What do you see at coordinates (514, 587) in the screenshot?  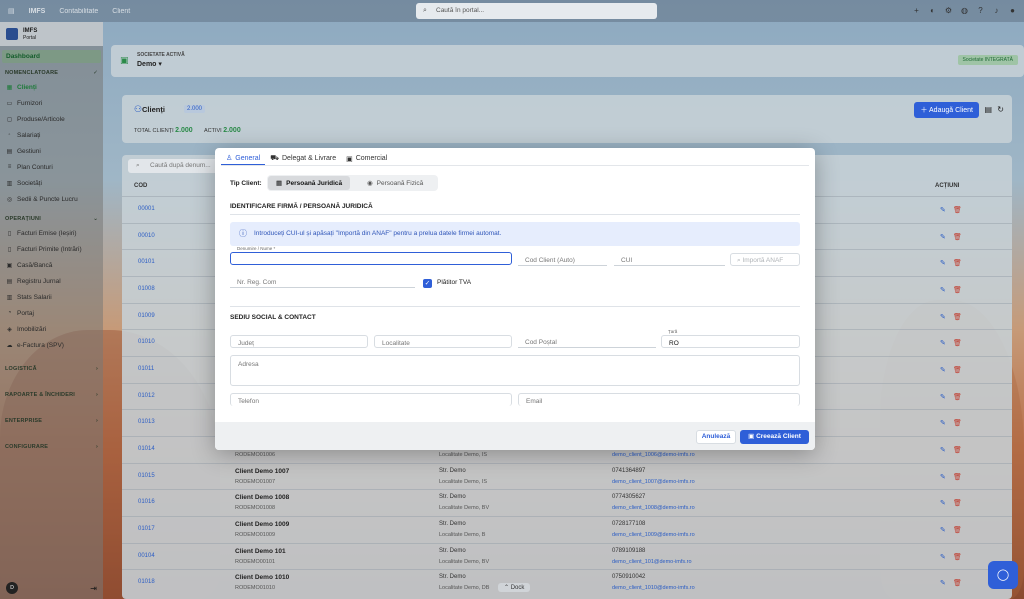 I see `dock-button: ⌃ Dock` at bounding box center [514, 587].